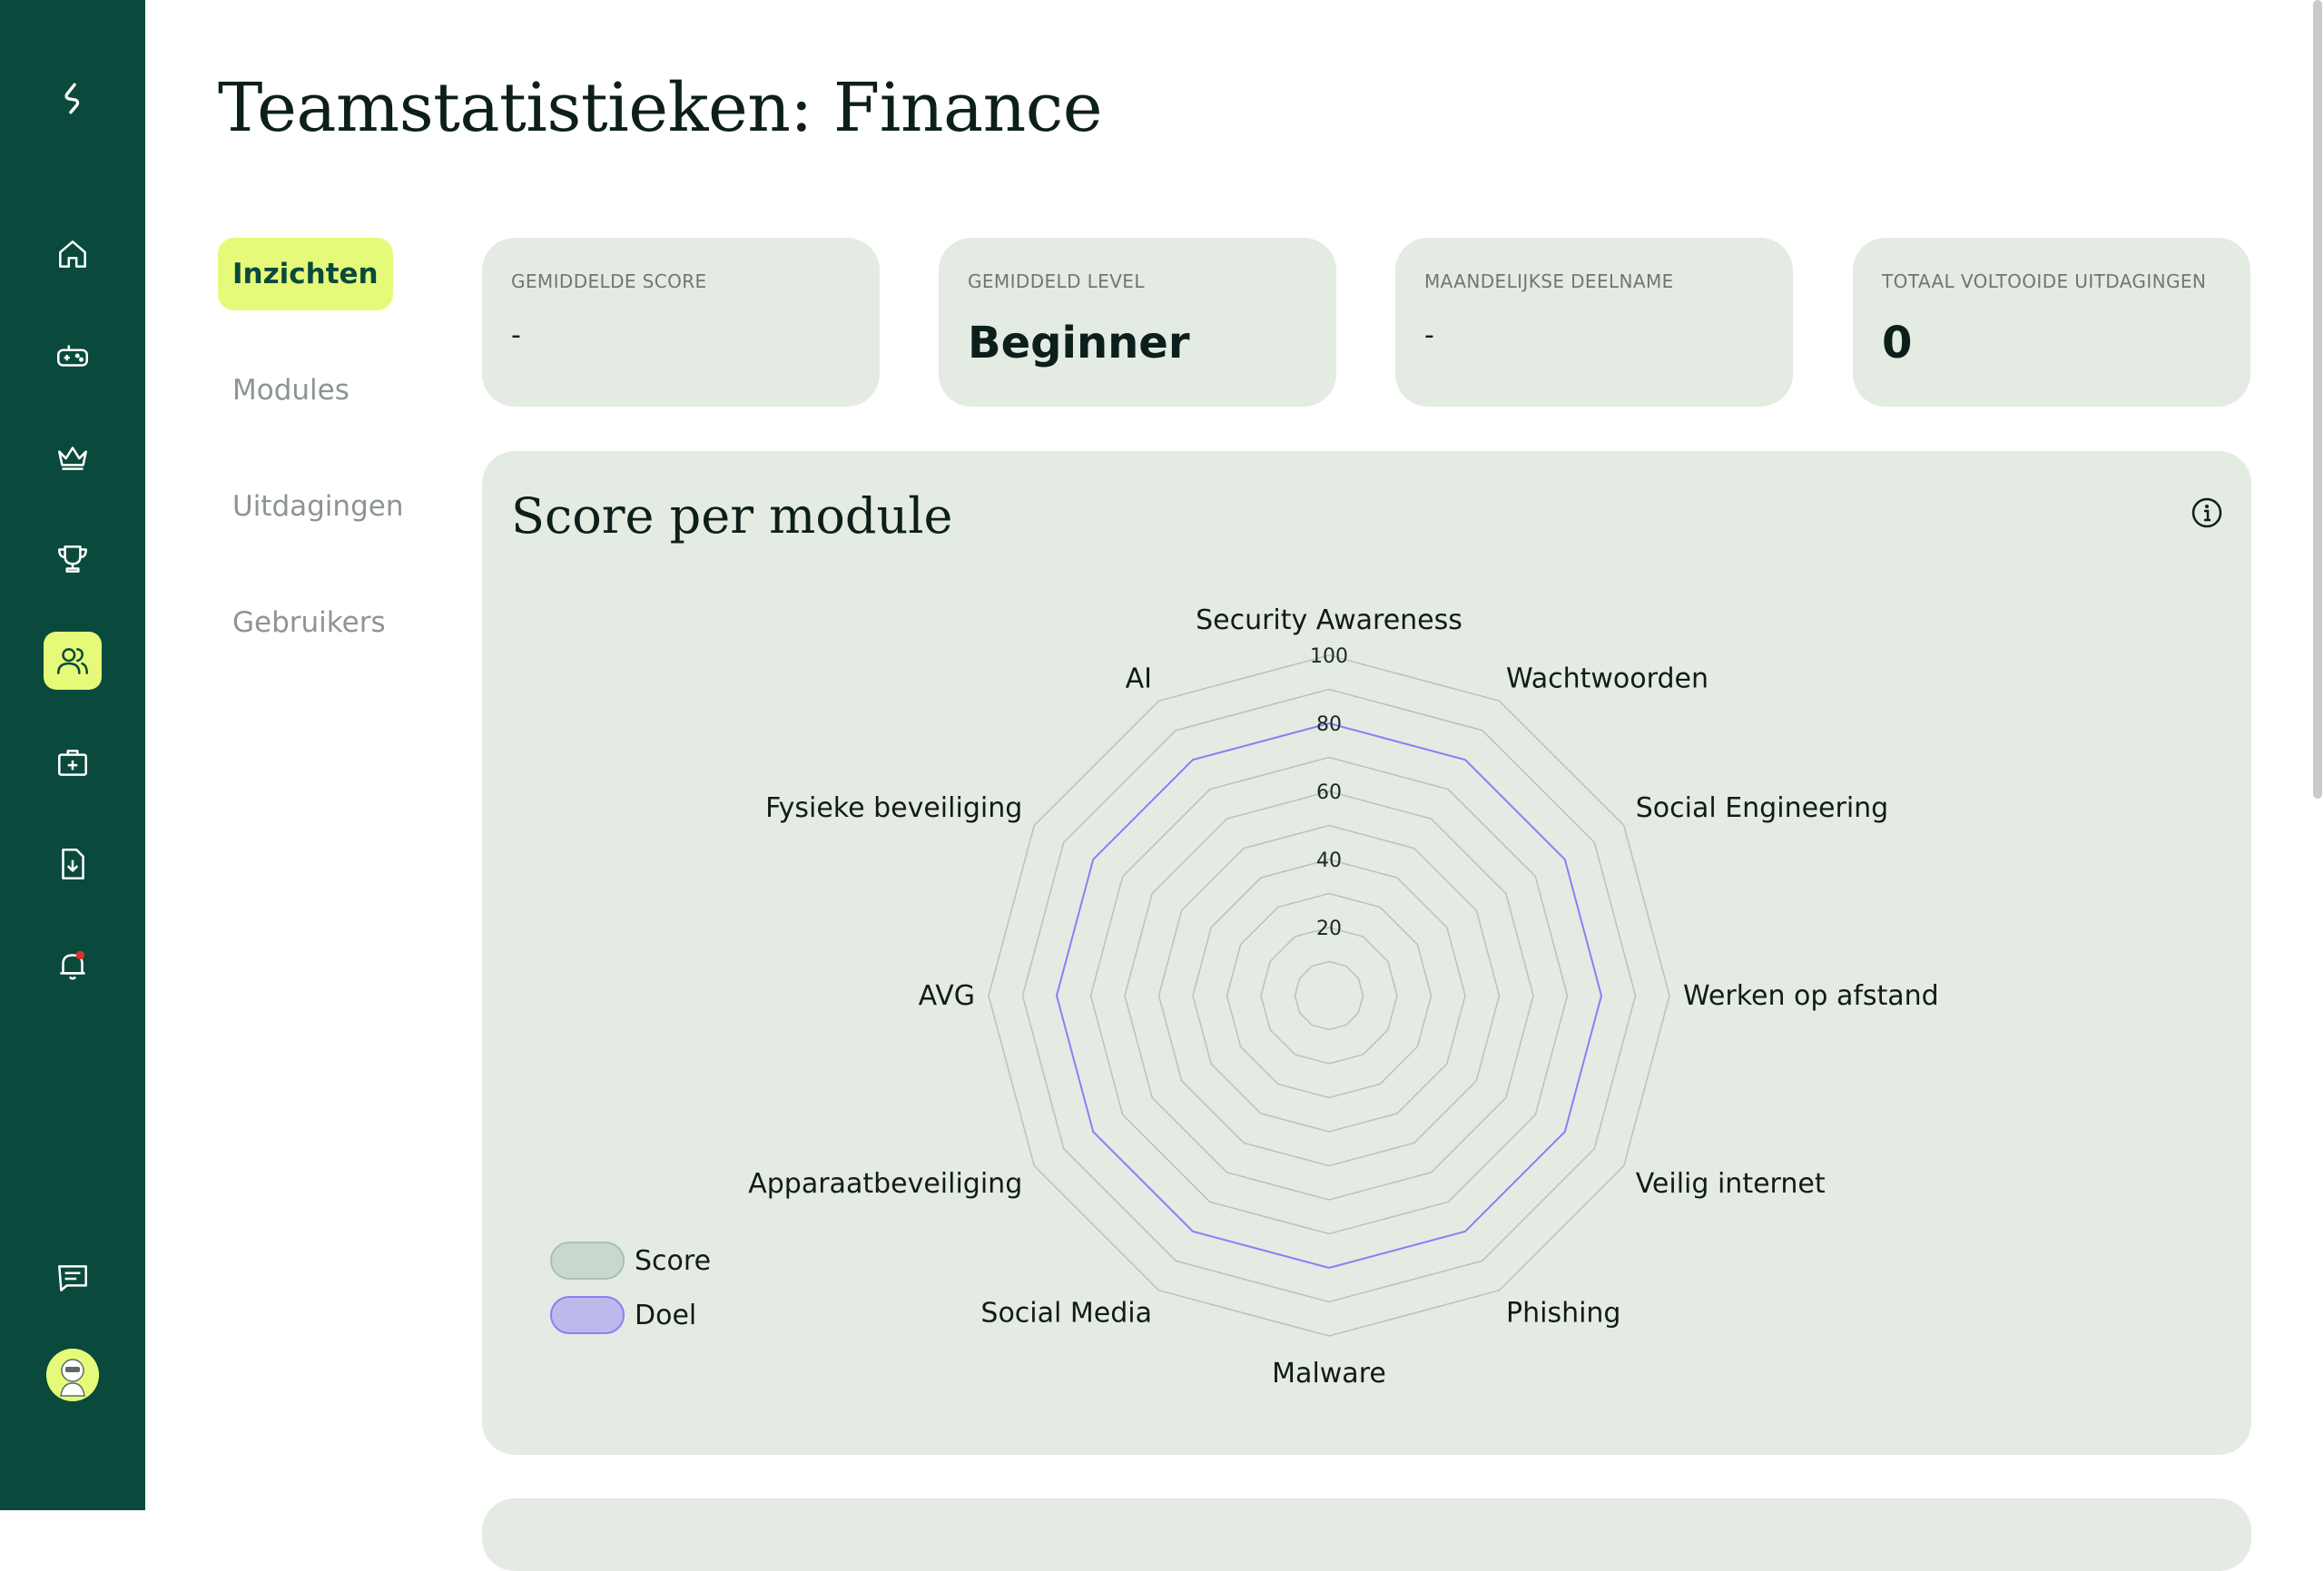 The image size is (2324, 1571). What do you see at coordinates (1762, 808) in the screenshot?
I see `axis-label: Social Engineering` at bounding box center [1762, 808].